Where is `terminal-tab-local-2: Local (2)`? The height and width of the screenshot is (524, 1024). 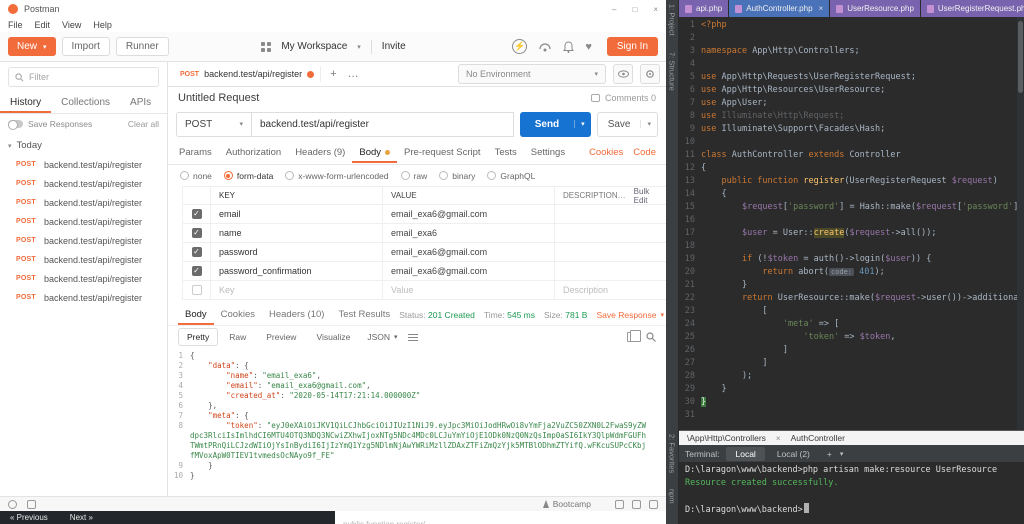
terminal-tab-local-2: Local (2) is located at coordinates (793, 454).